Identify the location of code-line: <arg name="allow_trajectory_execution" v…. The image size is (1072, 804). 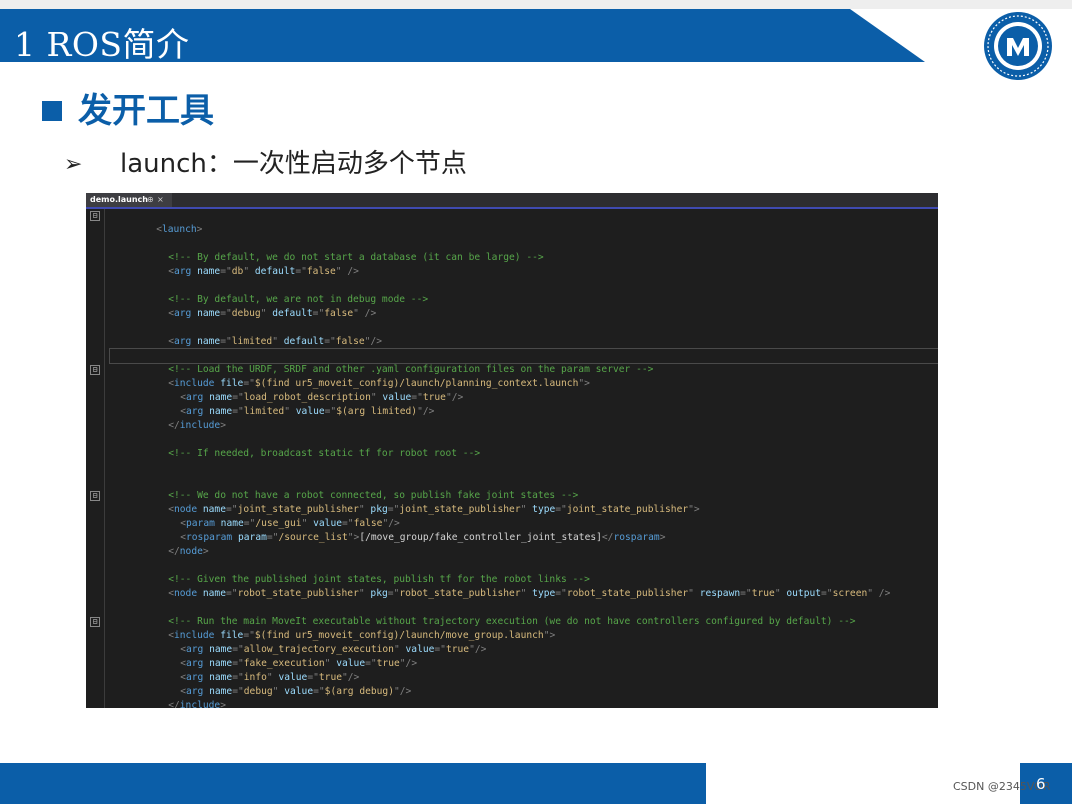
(536, 642).